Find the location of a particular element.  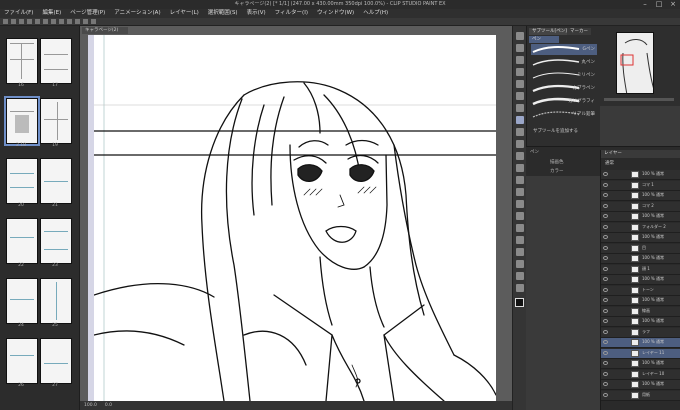

subtool-tab-title: サブツール[ペン] is located at coordinates (550, 31).